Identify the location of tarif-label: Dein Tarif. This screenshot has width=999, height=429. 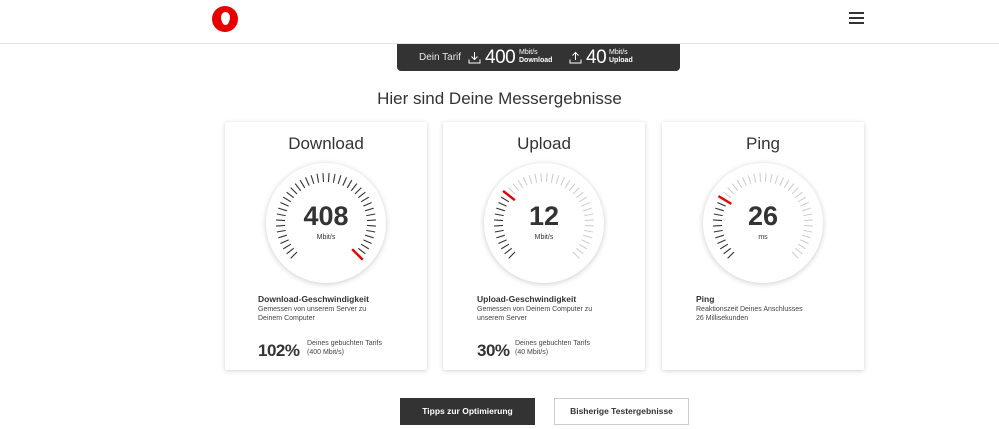
(440, 57).